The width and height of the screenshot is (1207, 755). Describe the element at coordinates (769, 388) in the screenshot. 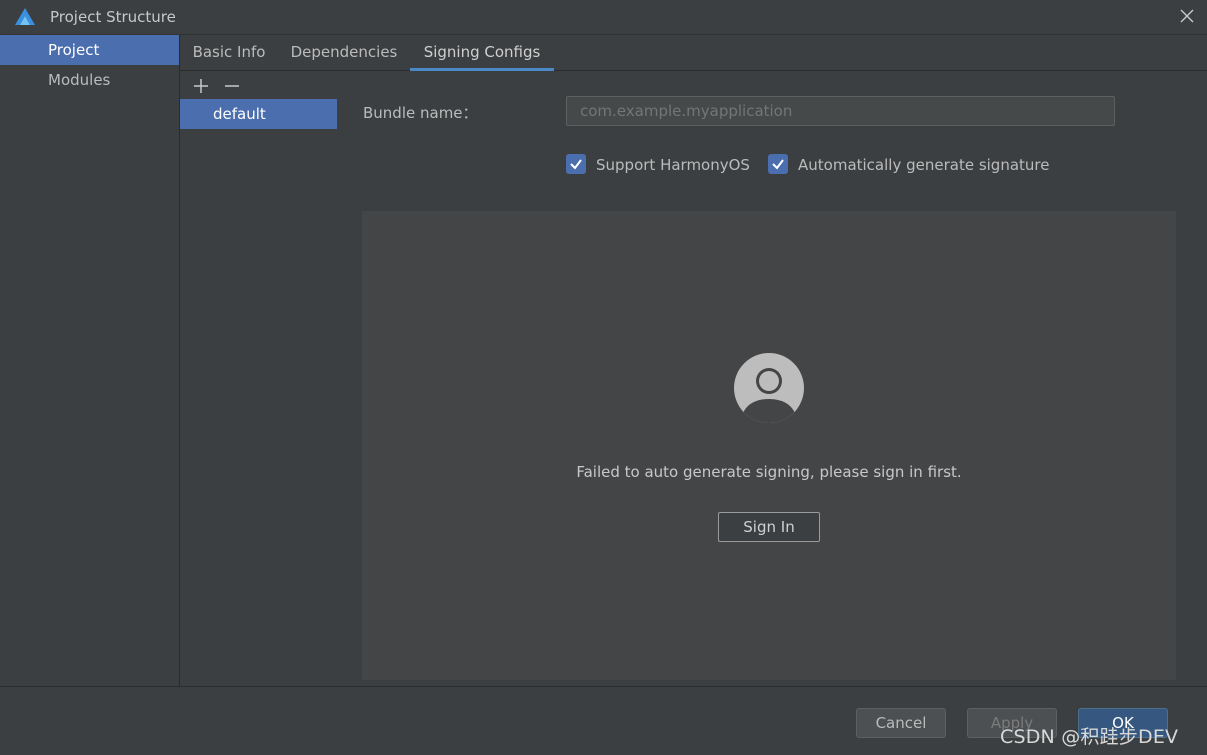

I see `user-avatar-icon` at that location.